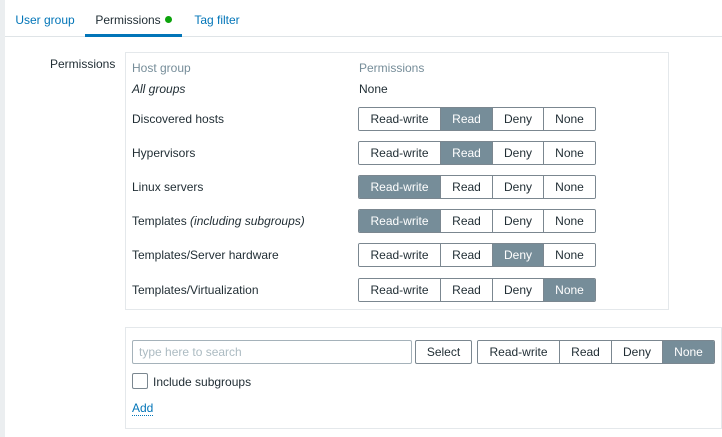  What do you see at coordinates (205, 255) in the screenshot?
I see `row-label-host-group: Templates/Server hardware` at bounding box center [205, 255].